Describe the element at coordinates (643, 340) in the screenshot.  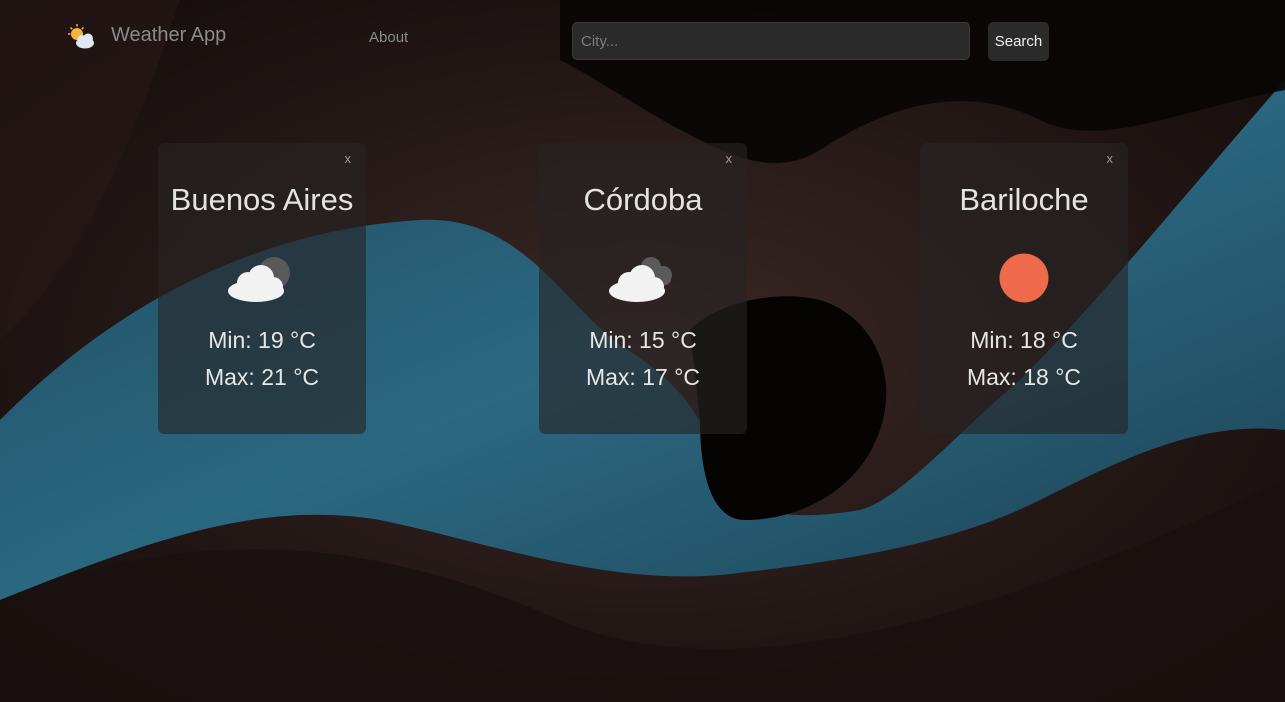
I see `min-temperature: Min: 15 °C` at that location.